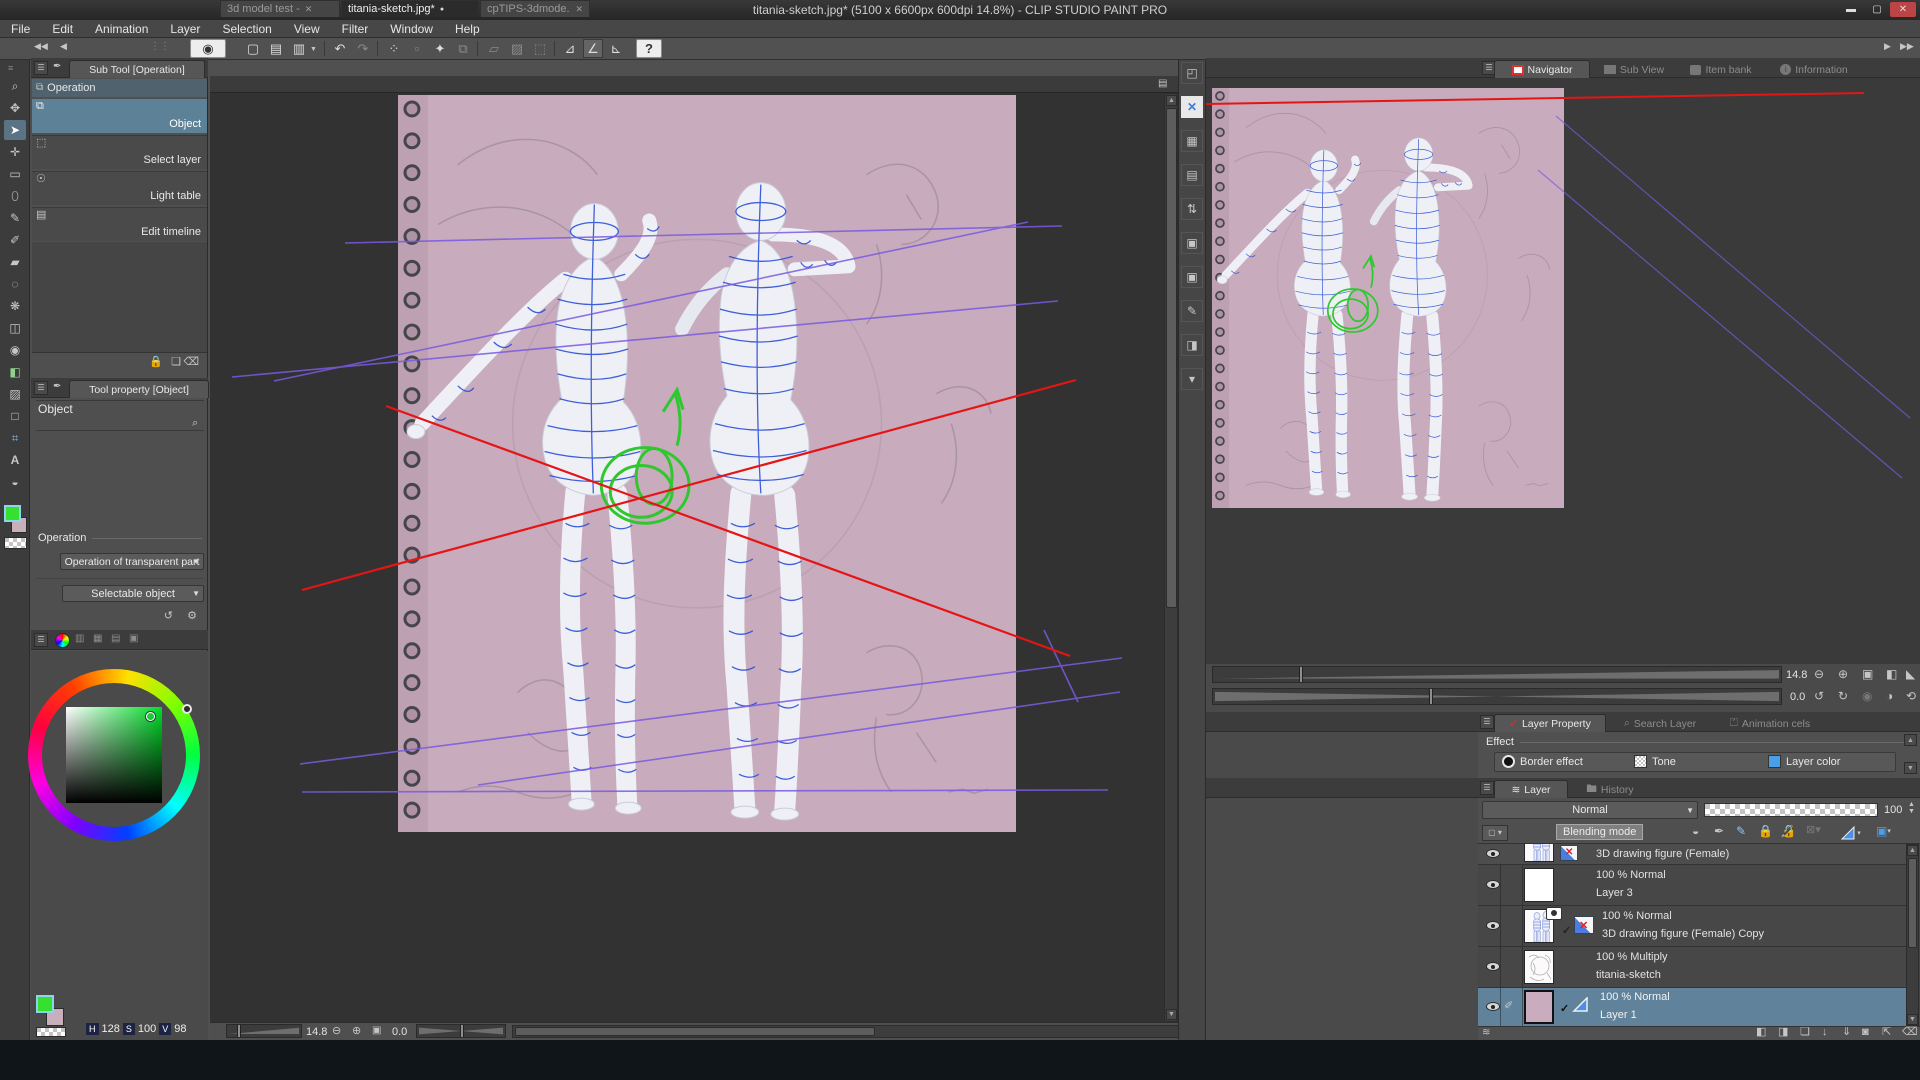 Image resolution: width=1920 pixels, height=1080 pixels. I want to click on layer-panel-menu-icon: ☰, so click(1487, 788).